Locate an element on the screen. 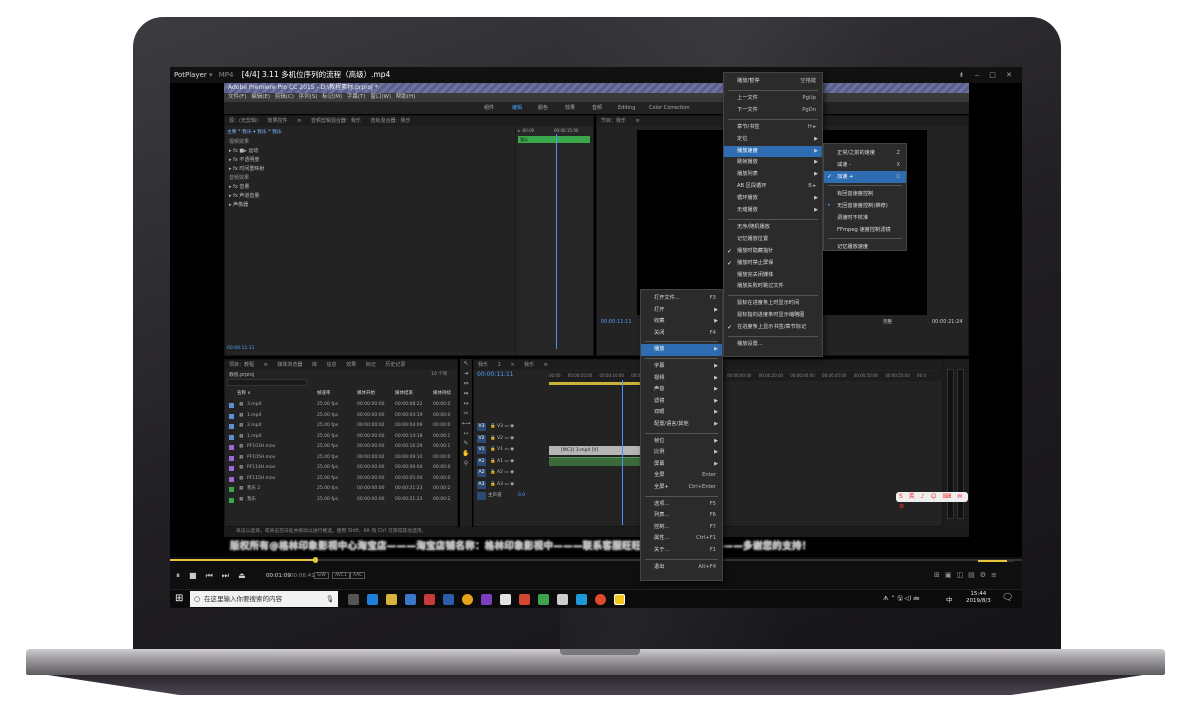 This screenshot has height=720, width=1191. menu-item: 配置/语言/其他 ▶ is located at coordinates (681, 425).